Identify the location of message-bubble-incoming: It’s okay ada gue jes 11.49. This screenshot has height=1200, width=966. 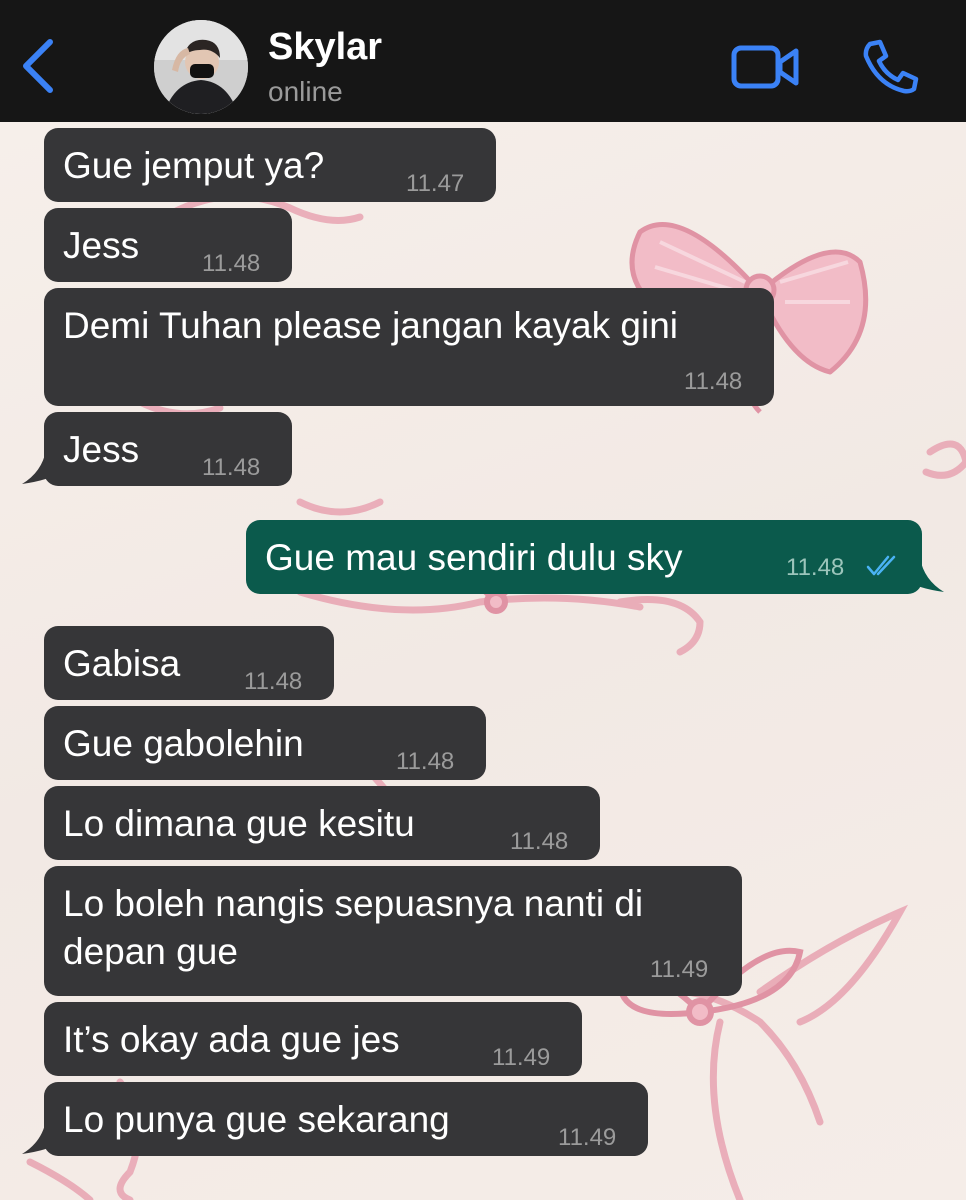
(313, 1039).